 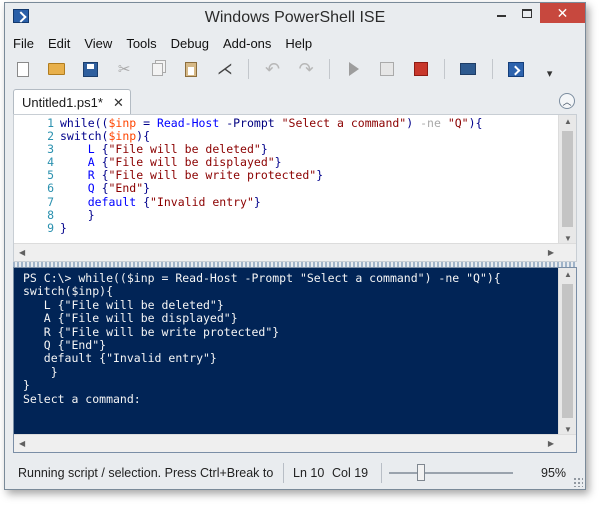 What do you see at coordinates (190, 43) in the screenshot?
I see `menu-debug: Debug` at bounding box center [190, 43].